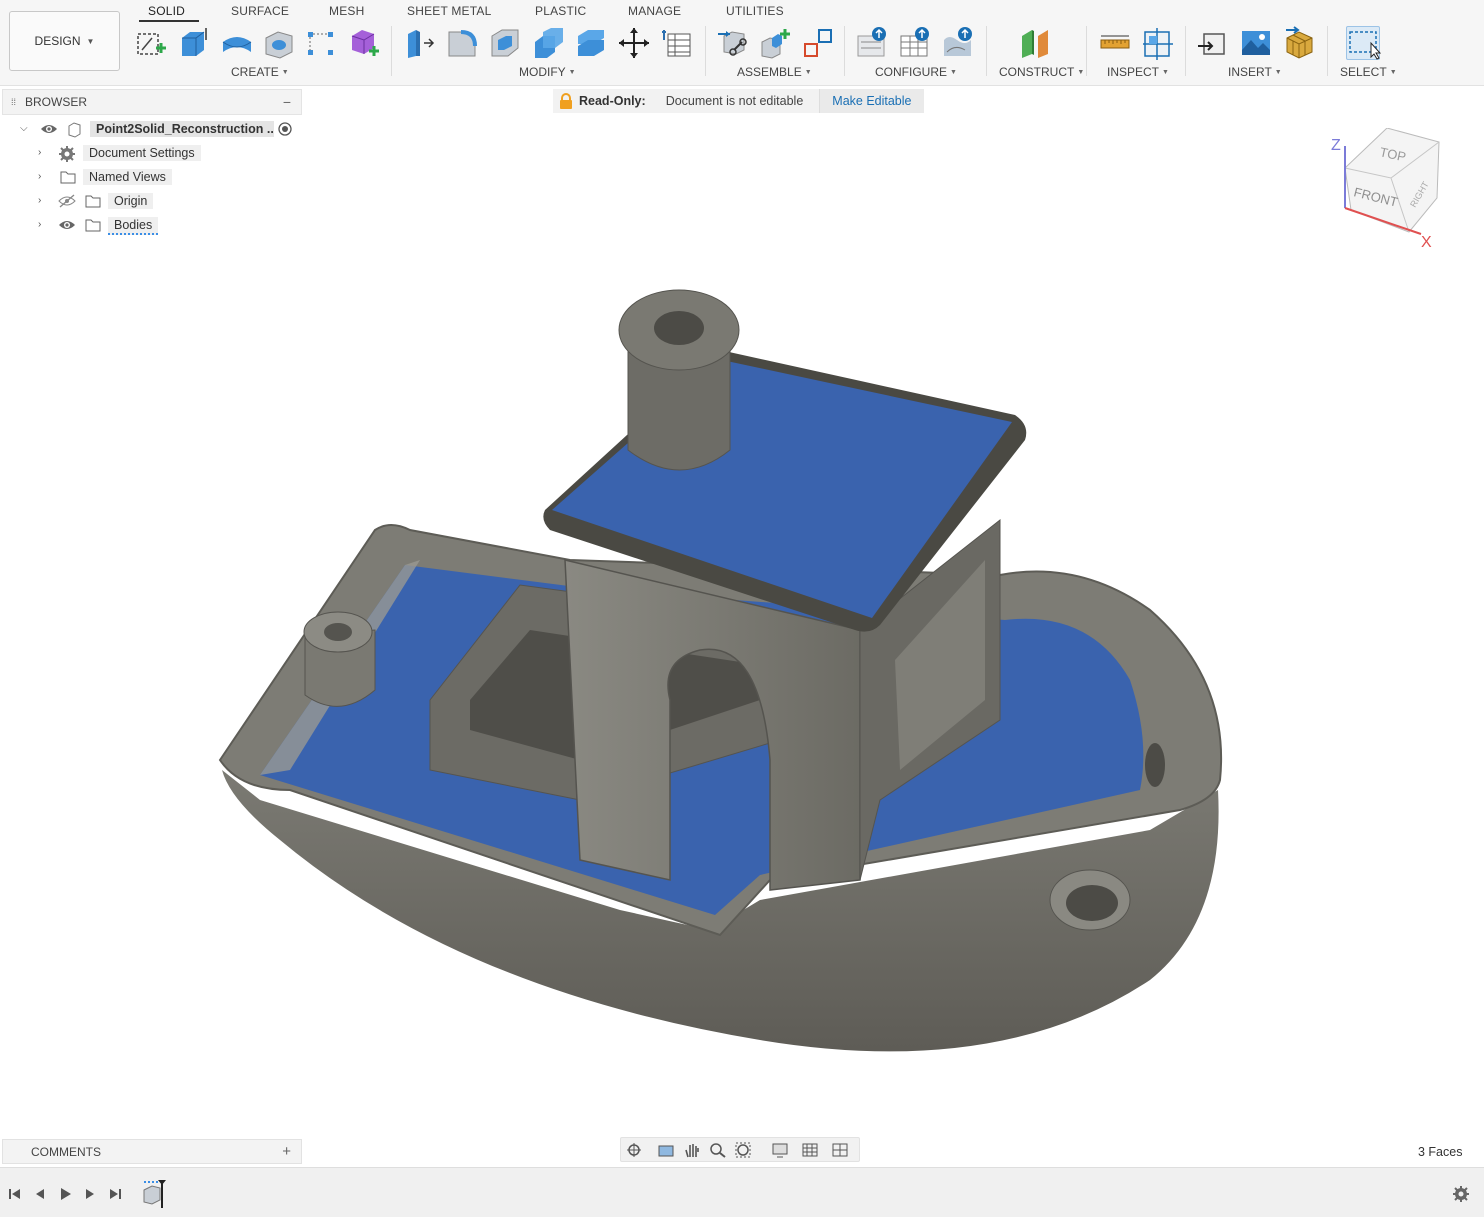 The height and width of the screenshot is (1217, 1484). Describe the element at coordinates (1155, 765) in the screenshot. I see `side-hole` at that location.